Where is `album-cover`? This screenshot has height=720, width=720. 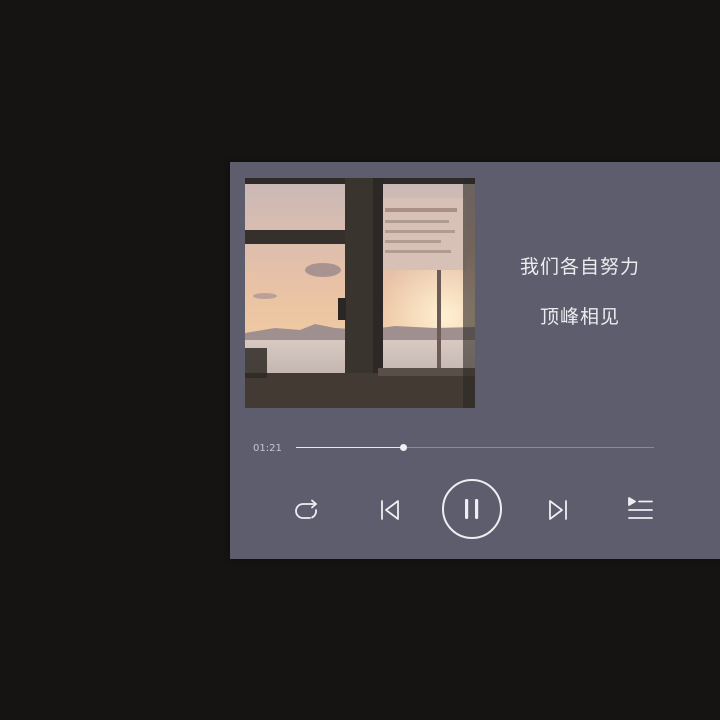
album-cover is located at coordinates (360, 293).